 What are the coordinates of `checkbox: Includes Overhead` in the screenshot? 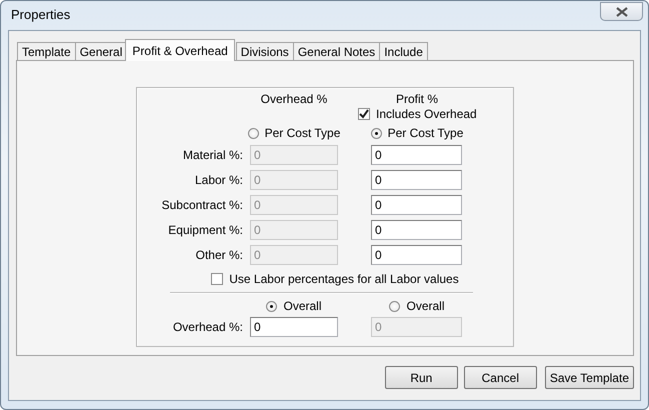 It's located at (417, 114).